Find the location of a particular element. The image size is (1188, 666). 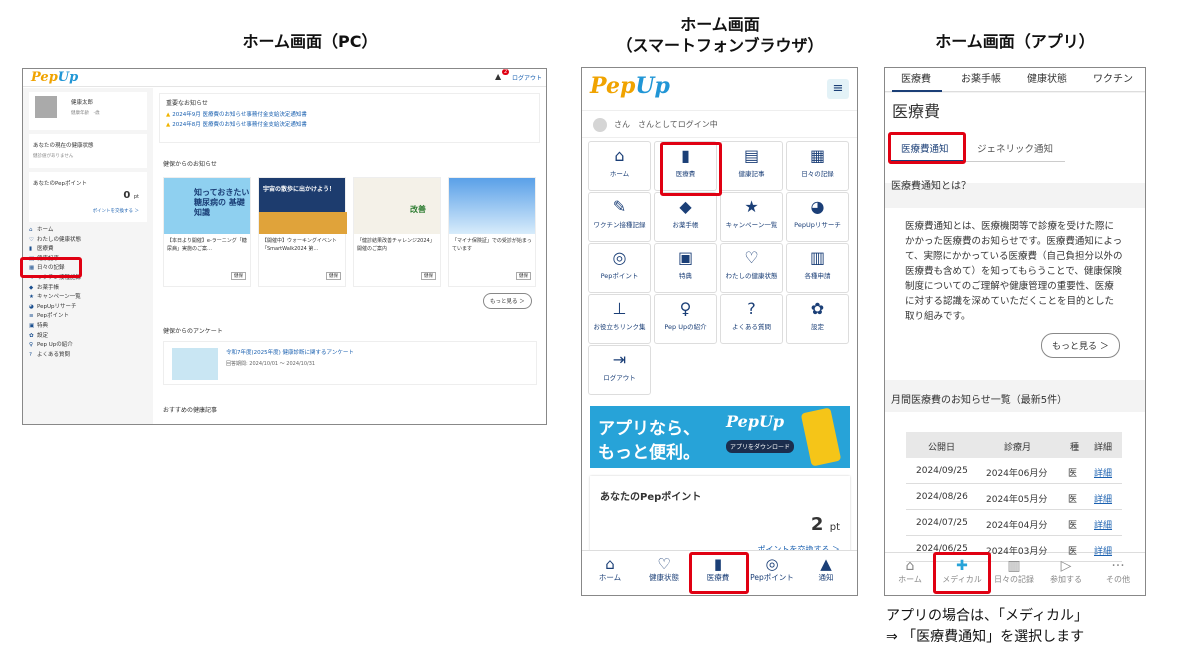

row-month: 2024年05月分 is located at coordinates (1017, 500).